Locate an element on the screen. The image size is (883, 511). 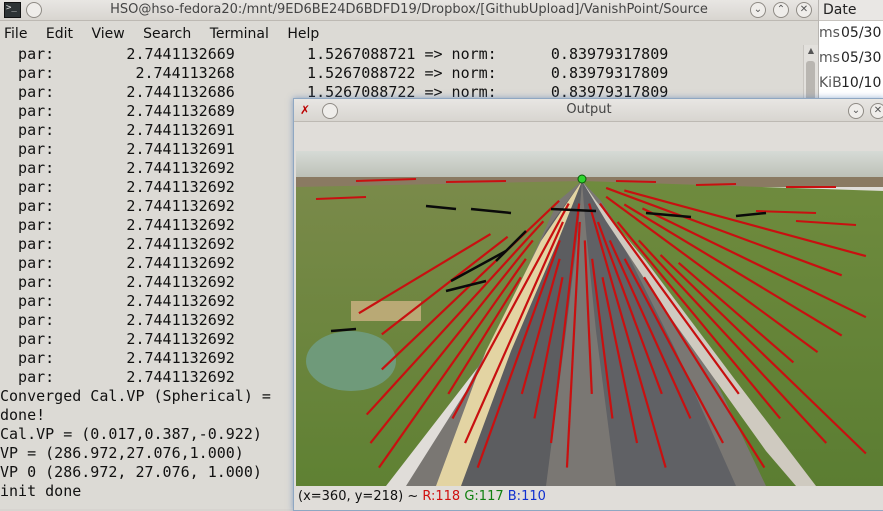
scroll-thumb is located at coordinates (810, 81).